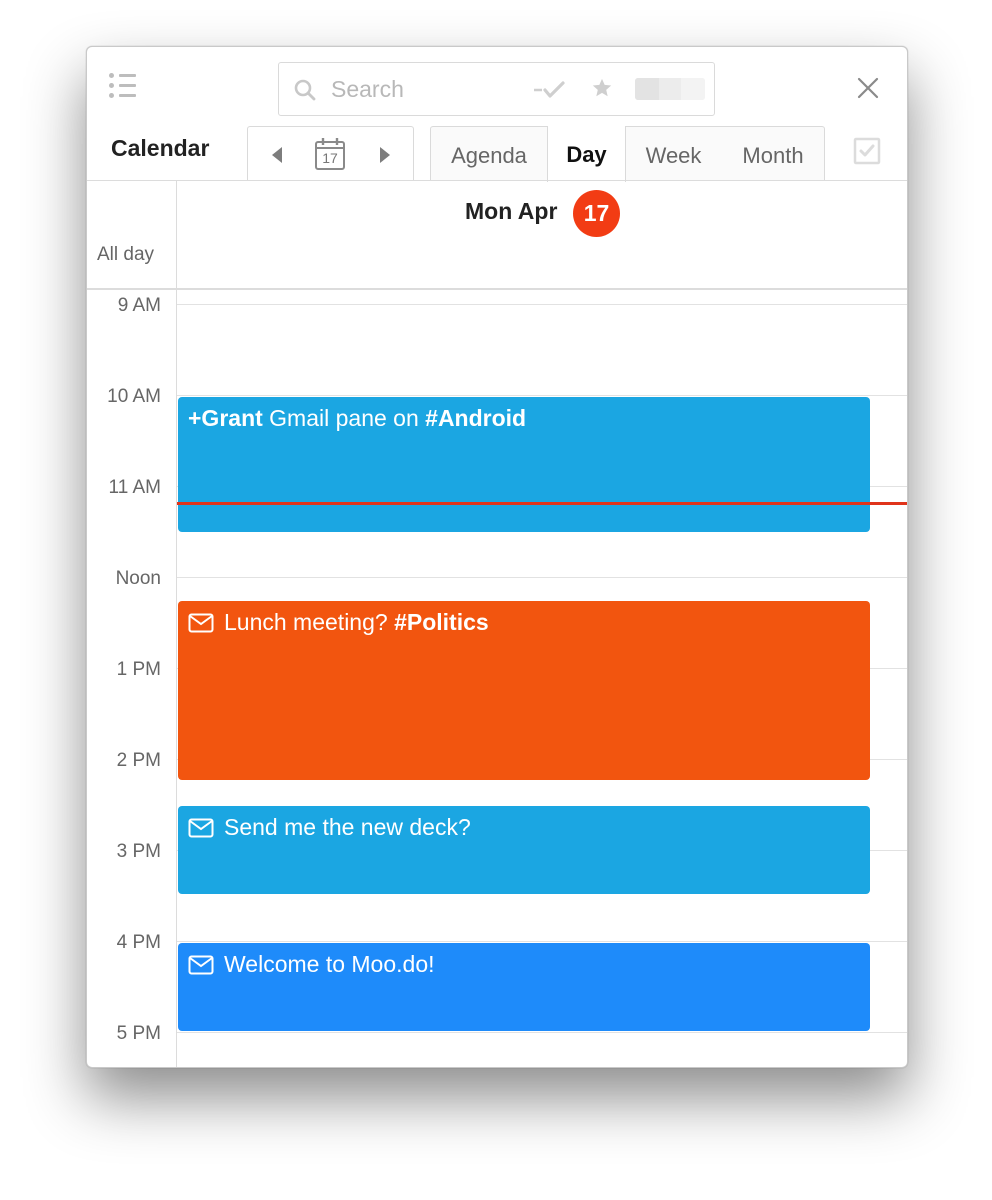 The width and height of the screenshot is (992, 1200). Describe the element at coordinates (344, 418) in the screenshot. I see `event-title: Gmail pane on` at that location.